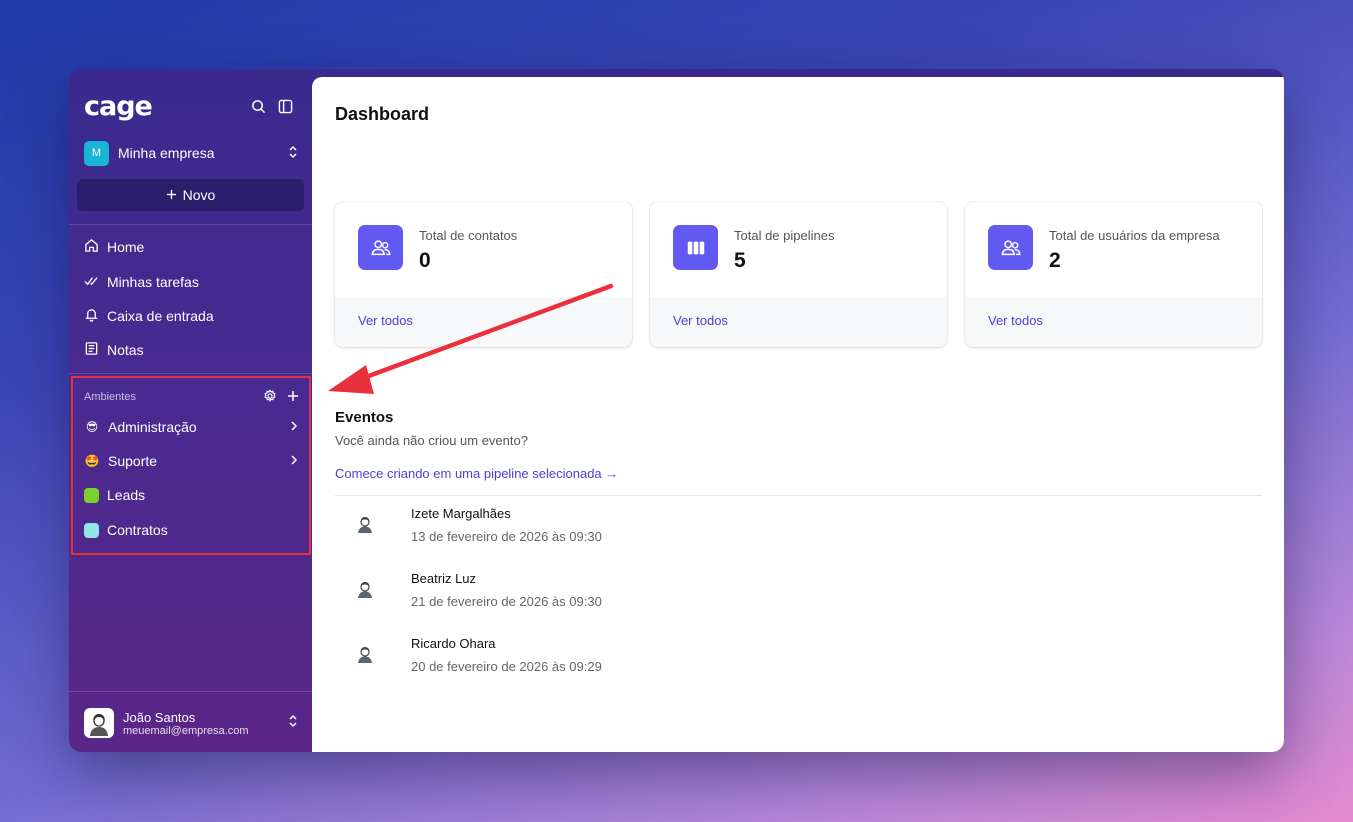 The width and height of the screenshot is (1353, 822). I want to click on user-name: João Santos, so click(159, 717).